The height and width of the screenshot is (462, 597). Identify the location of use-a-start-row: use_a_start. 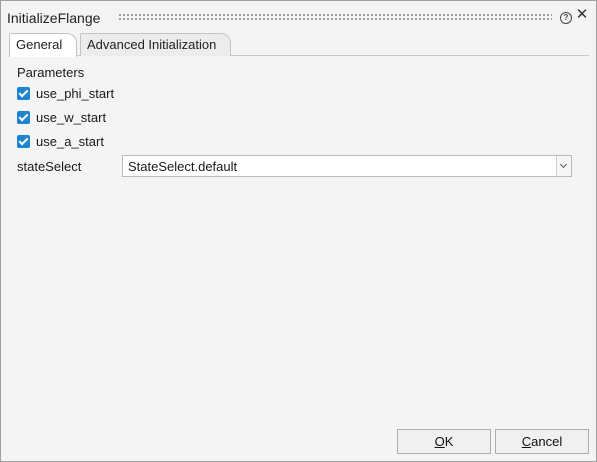
(60, 141).